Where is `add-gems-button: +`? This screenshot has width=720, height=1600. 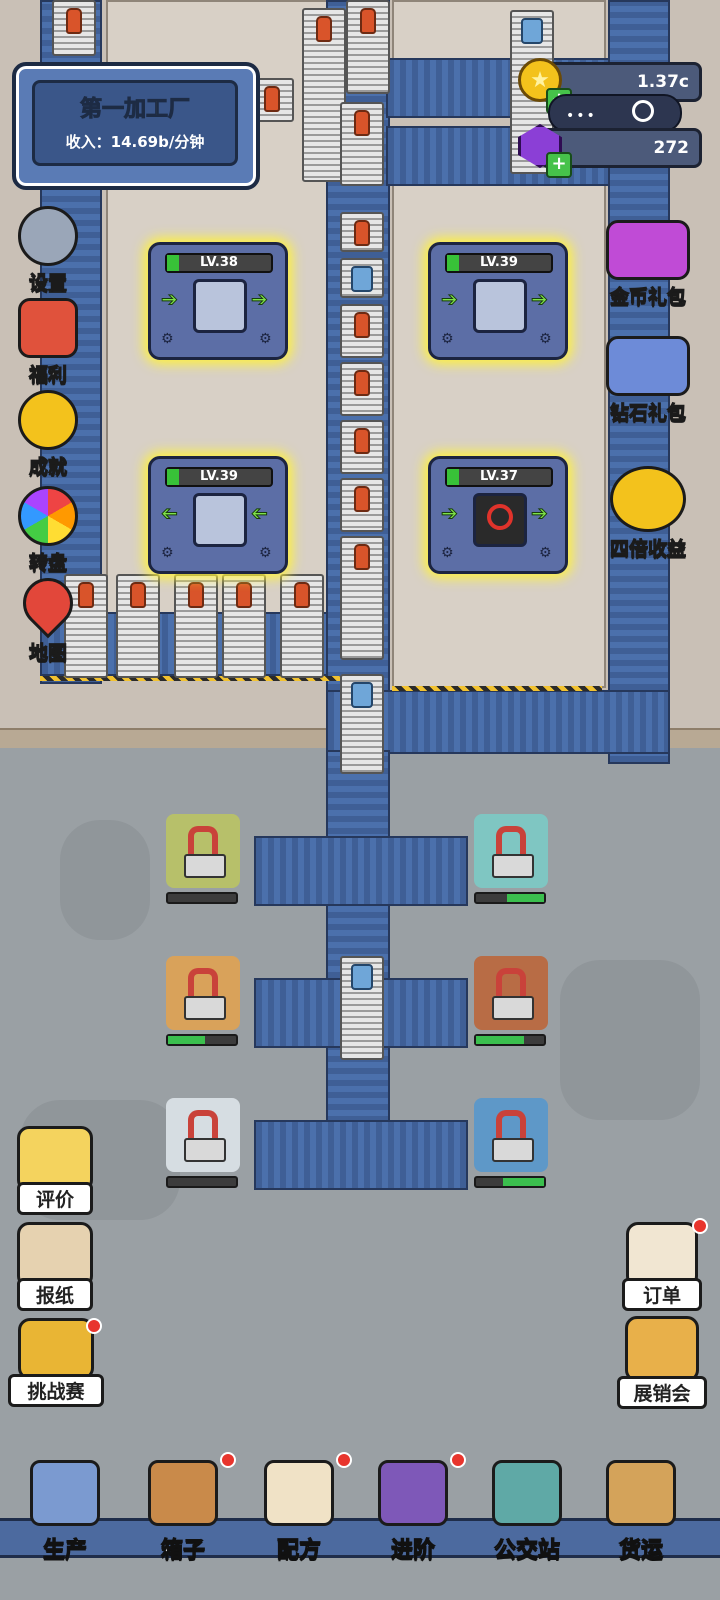
add-gems-button: + is located at coordinates (559, 165).